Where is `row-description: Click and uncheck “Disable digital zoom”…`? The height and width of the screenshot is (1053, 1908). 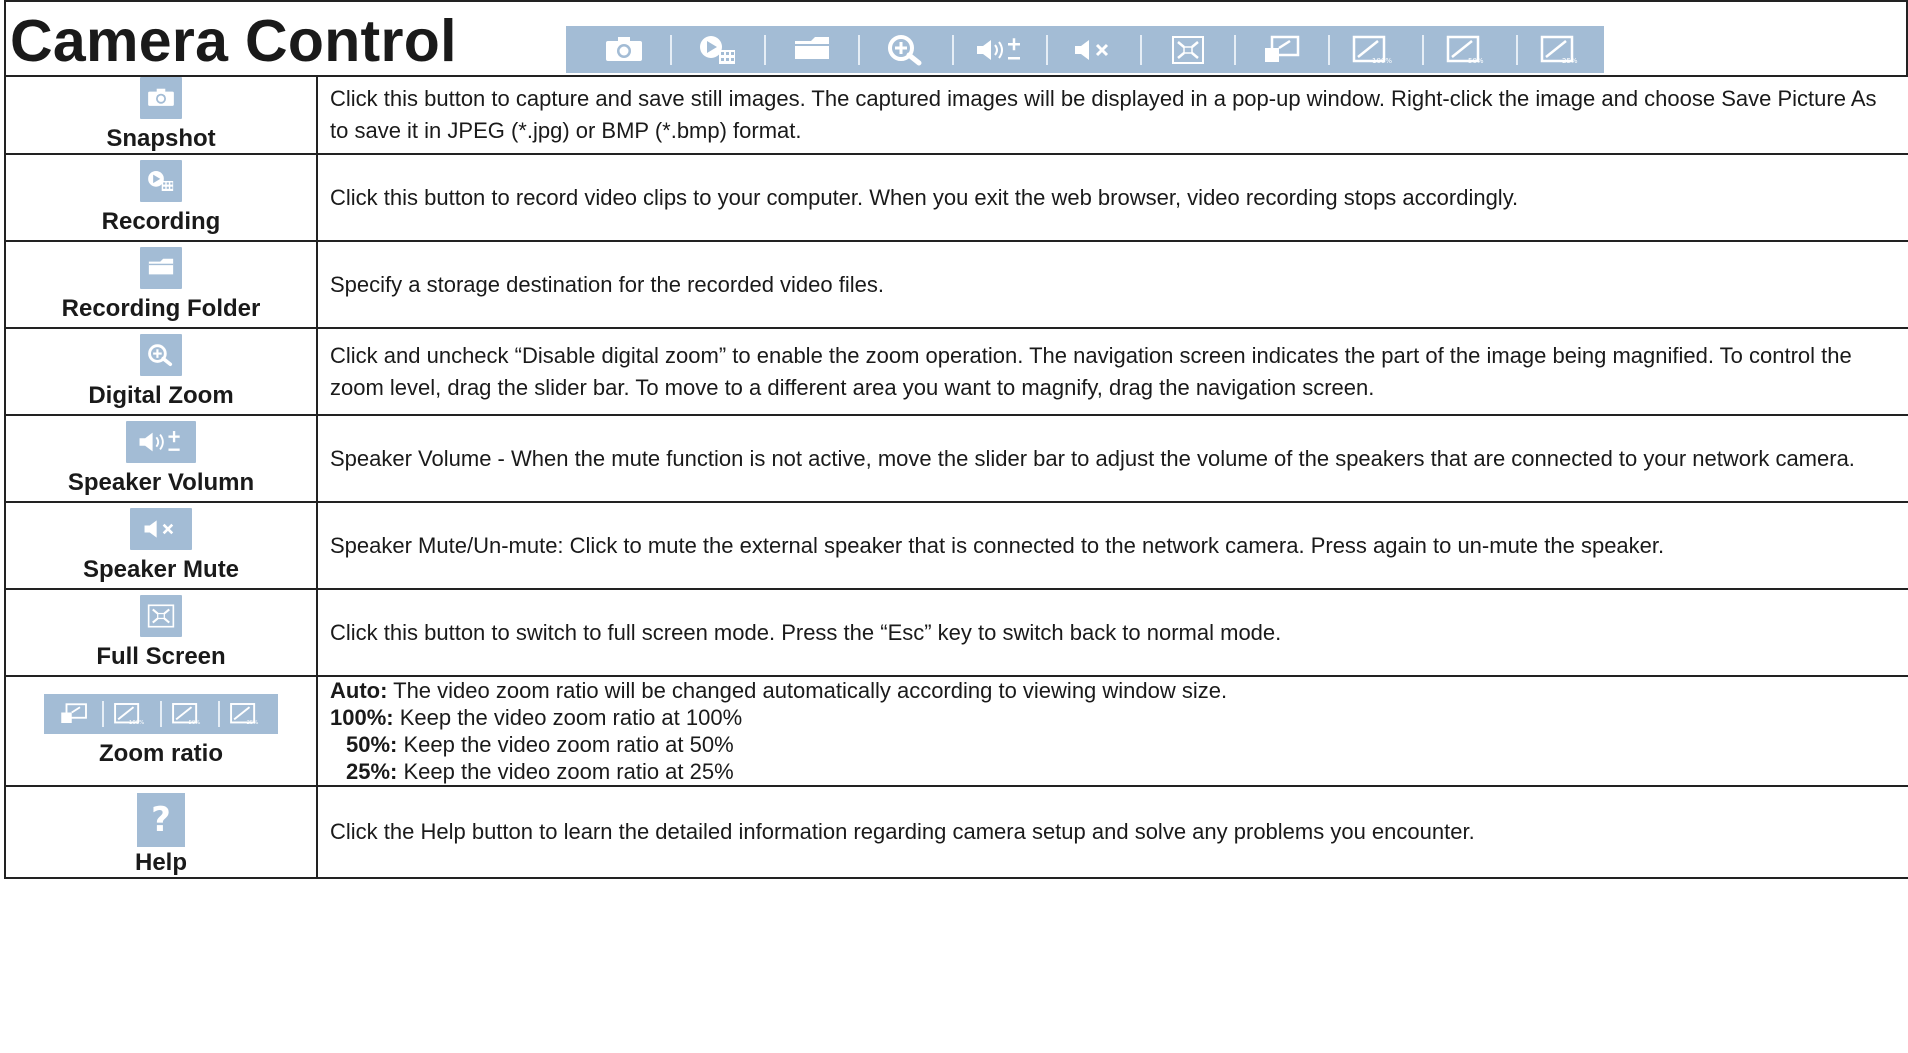
row-description: Click and uncheck “Disable digital zoom”… is located at coordinates (1112, 371).